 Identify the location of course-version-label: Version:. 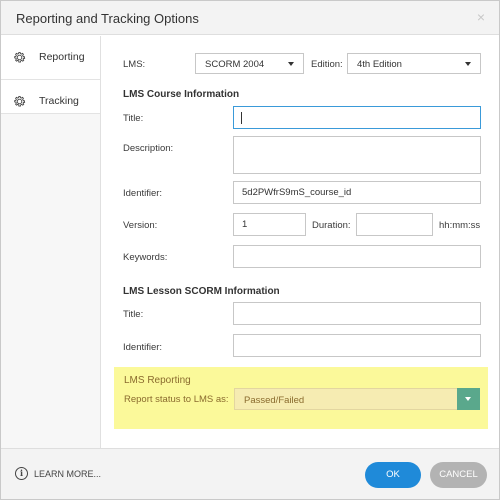
(140, 225).